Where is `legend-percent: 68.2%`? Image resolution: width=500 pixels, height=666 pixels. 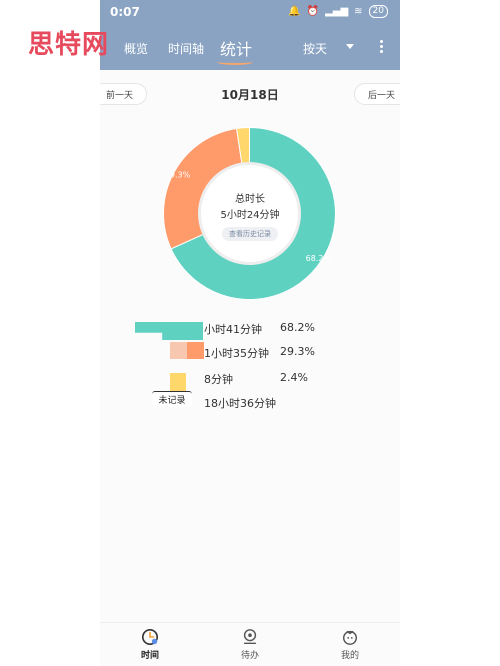 legend-percent: 68.2% is located at coordinates (297, 327).